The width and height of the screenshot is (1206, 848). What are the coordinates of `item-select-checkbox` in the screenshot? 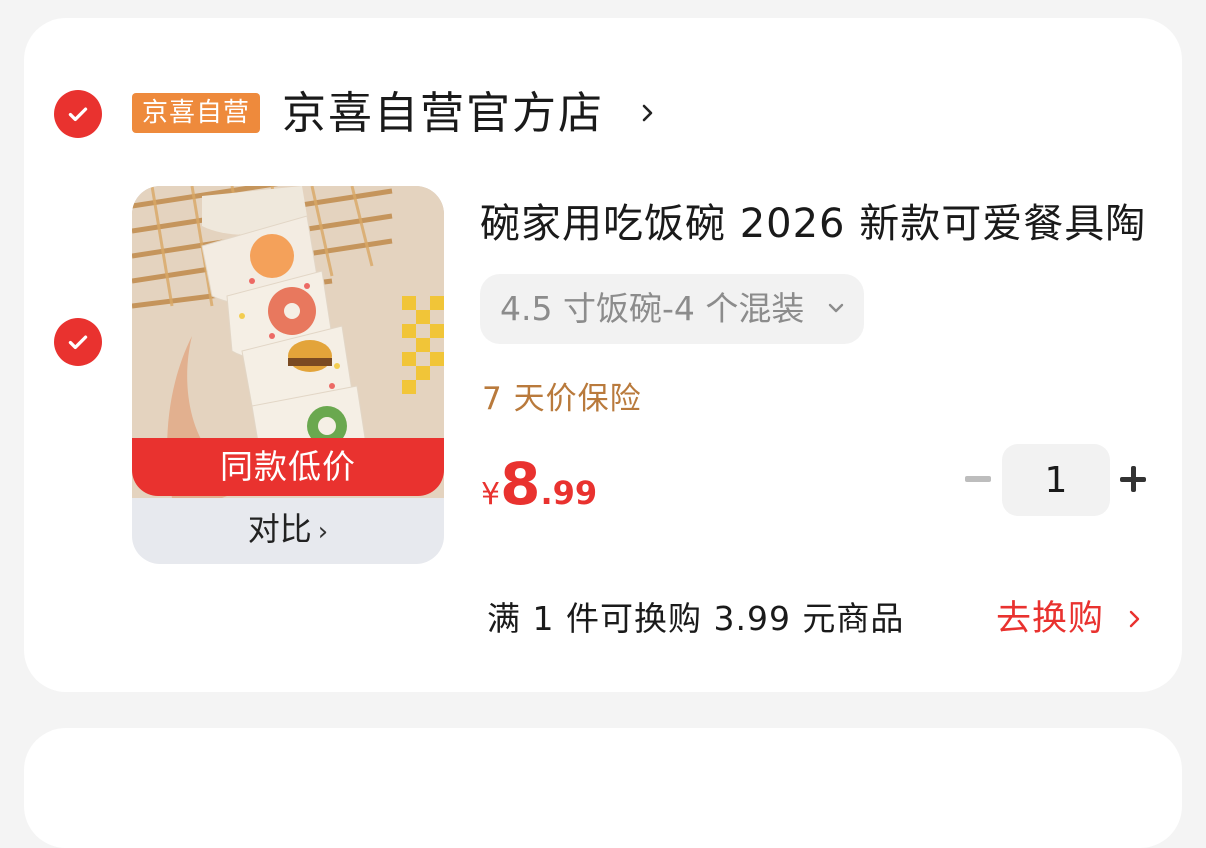 It's located at (78, 342).